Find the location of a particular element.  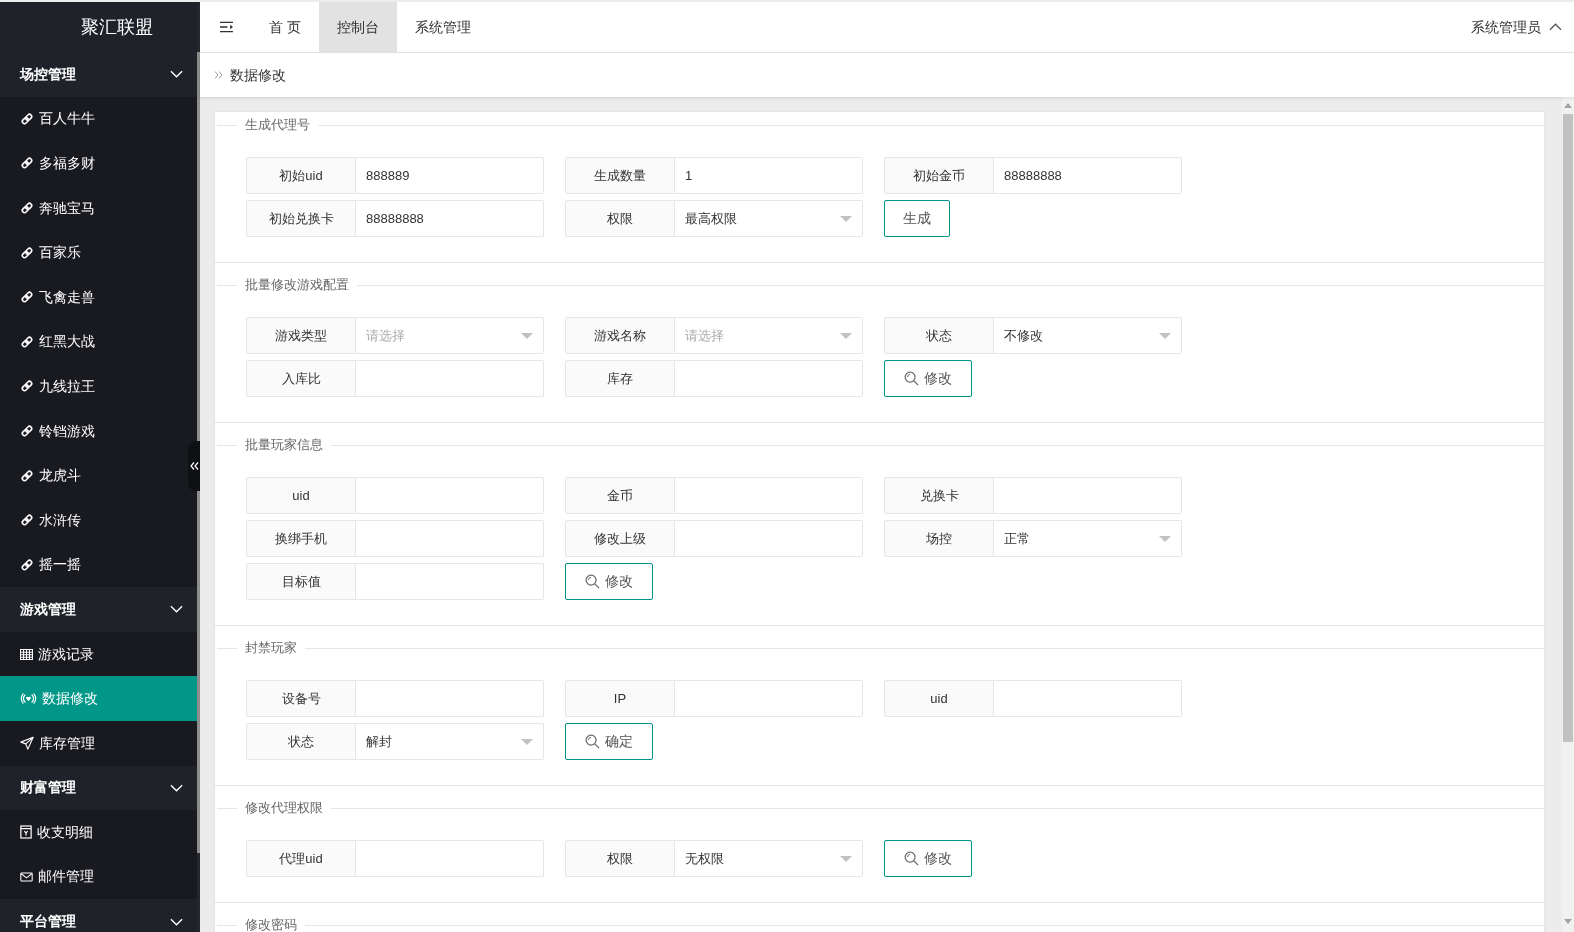

sidebar-item: 邮件管理 is located at coordinates (93, 877).